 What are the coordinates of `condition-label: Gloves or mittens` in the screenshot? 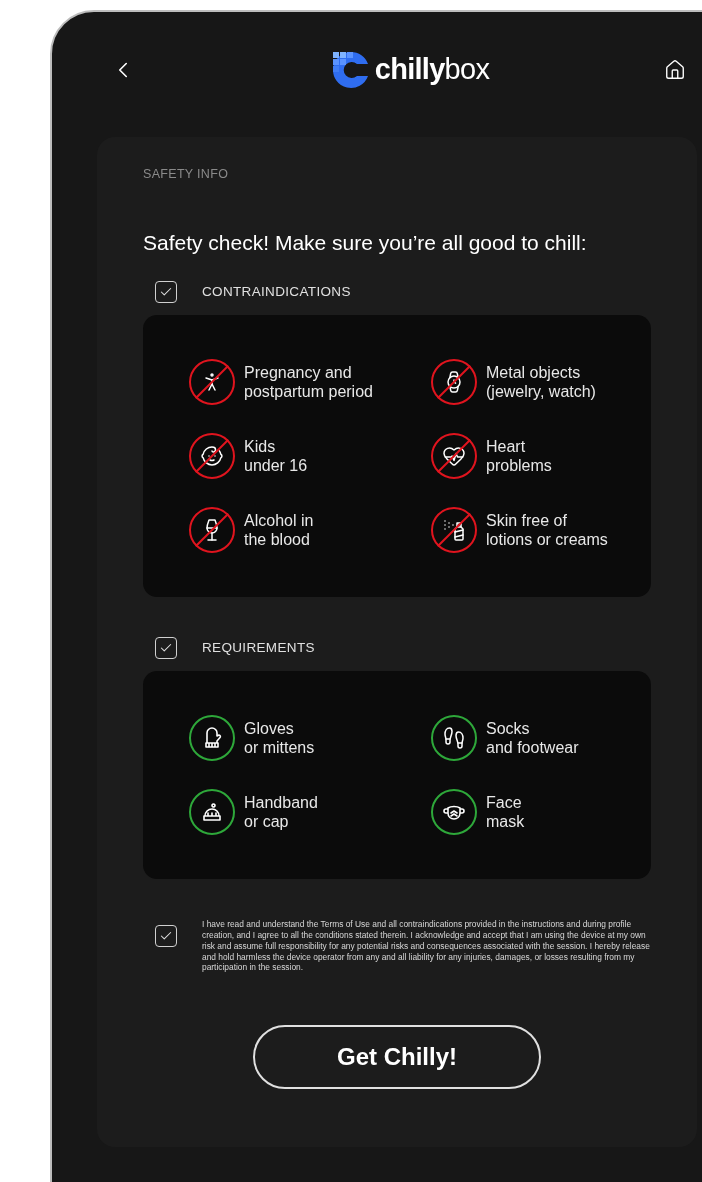 It's located at (279, 738).